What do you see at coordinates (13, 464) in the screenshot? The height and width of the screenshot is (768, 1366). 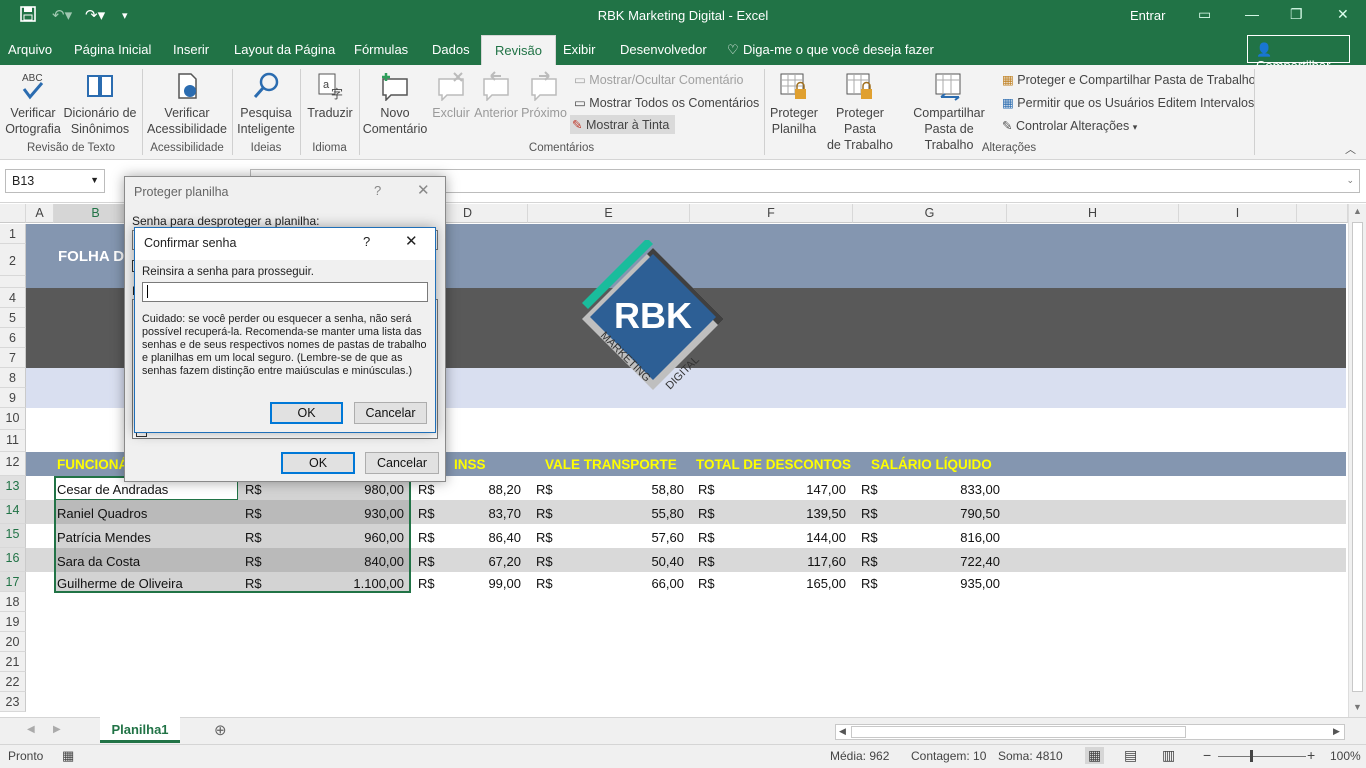 I see `row-header: 12` at bounding box center [13, 464].